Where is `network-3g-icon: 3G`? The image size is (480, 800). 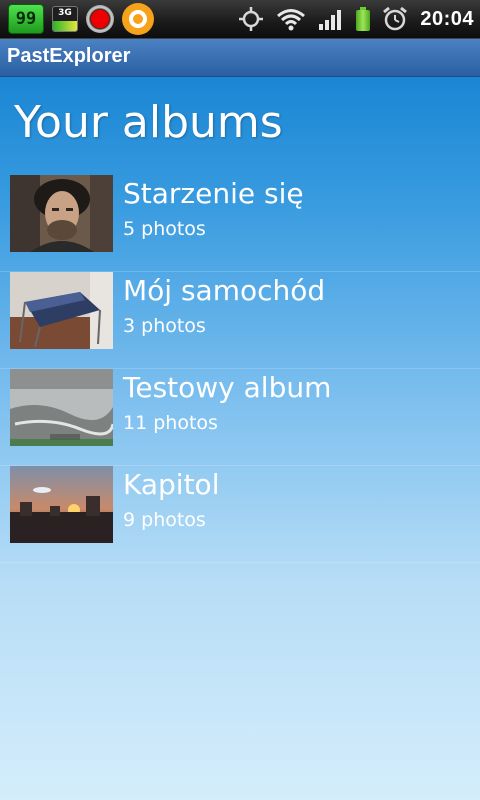
network-3g-icon: 3G is located at coordinates (65, 19).